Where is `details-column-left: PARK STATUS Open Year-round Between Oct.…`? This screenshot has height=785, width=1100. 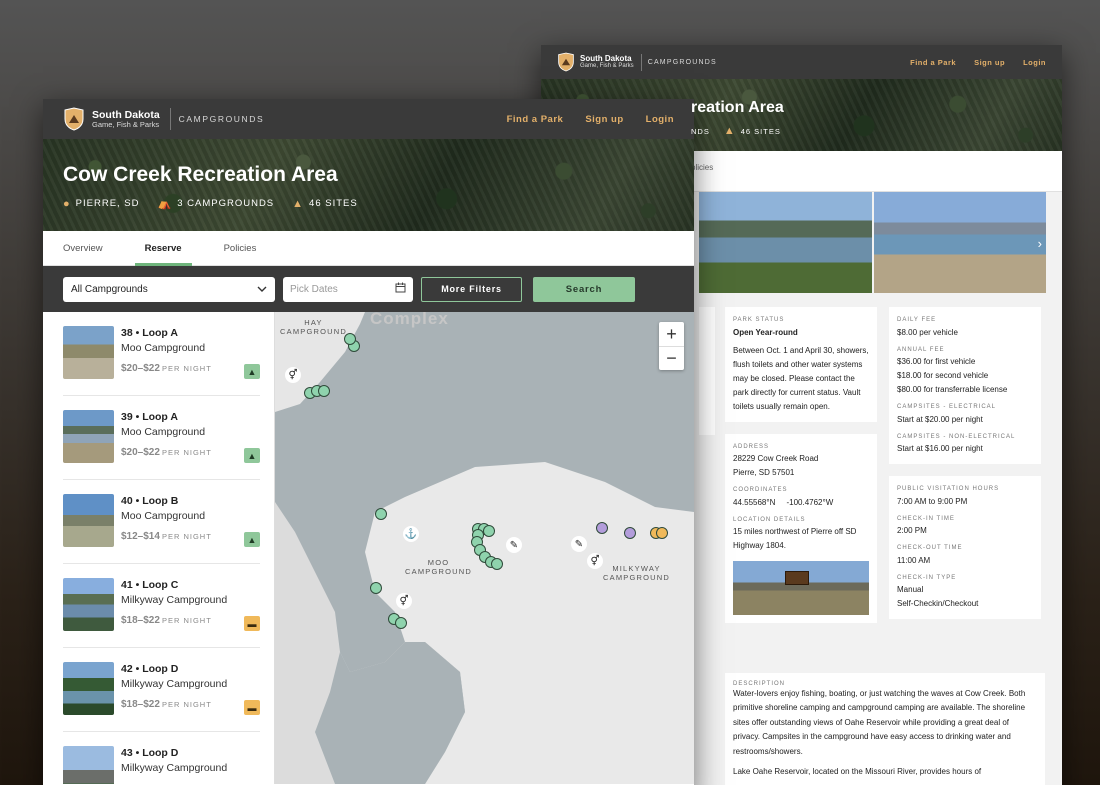 details-column-left: PARK STATUS Open Year-round Between Oct.… is located at coordinates (801, 465).